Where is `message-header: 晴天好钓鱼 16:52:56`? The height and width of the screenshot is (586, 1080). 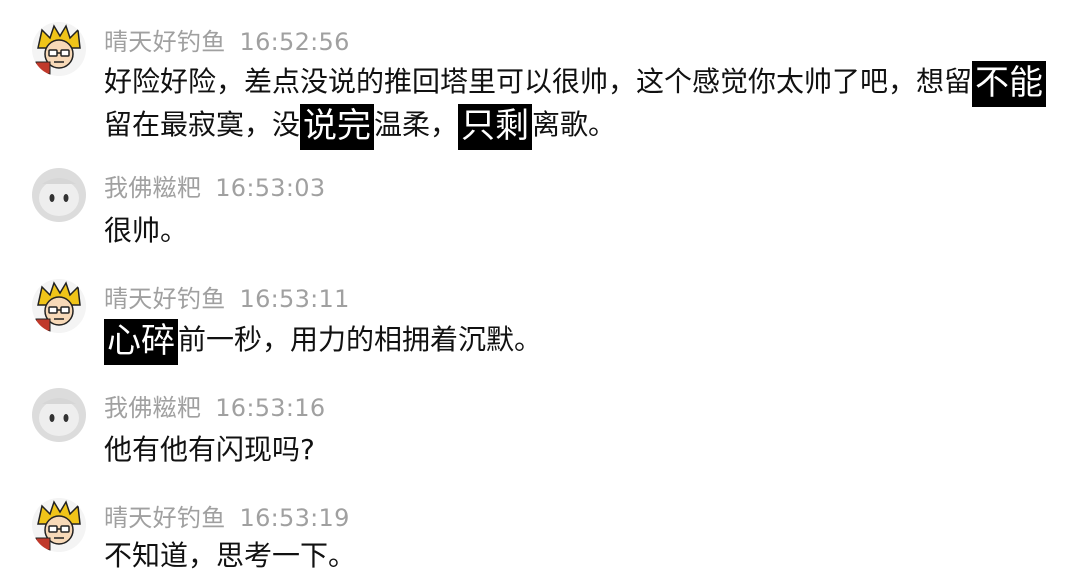 message-header: 晴天好钓鱼 16:52:56 is located at coordinates (227, 39).